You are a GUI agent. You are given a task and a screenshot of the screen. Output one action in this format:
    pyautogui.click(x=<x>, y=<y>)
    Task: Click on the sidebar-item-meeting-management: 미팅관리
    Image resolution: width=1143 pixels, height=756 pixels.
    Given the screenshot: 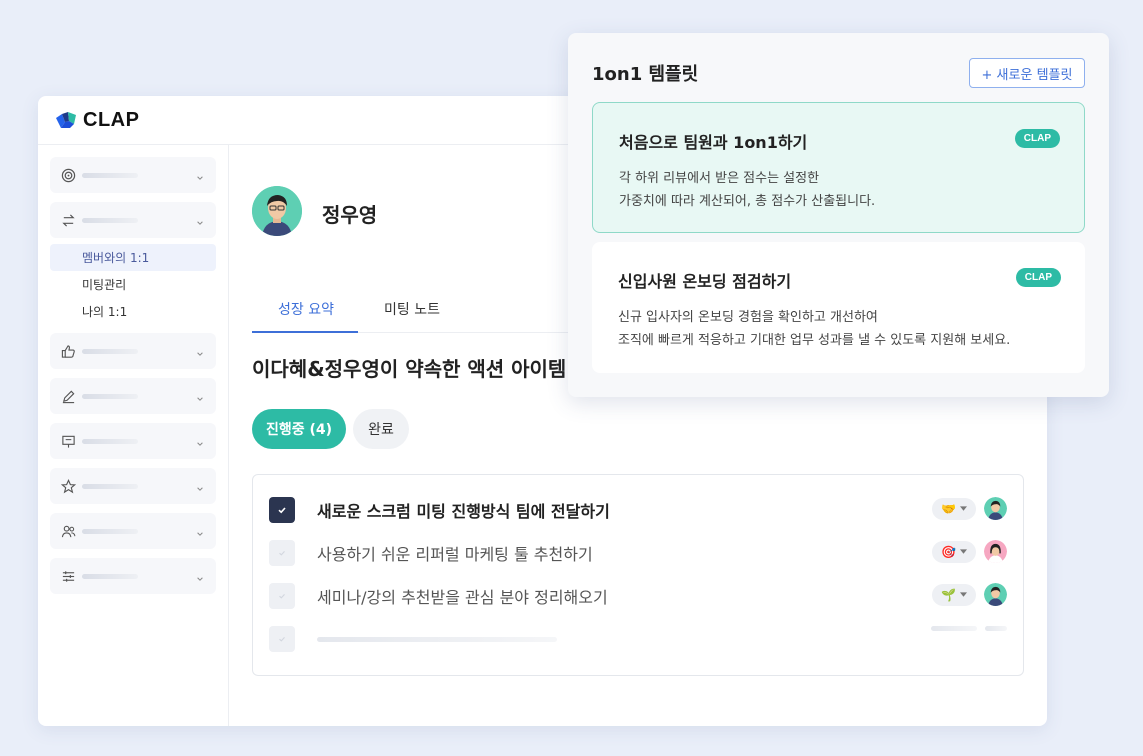 What is the action you would take?
    pyautogui.click(x=133, y=284)
    